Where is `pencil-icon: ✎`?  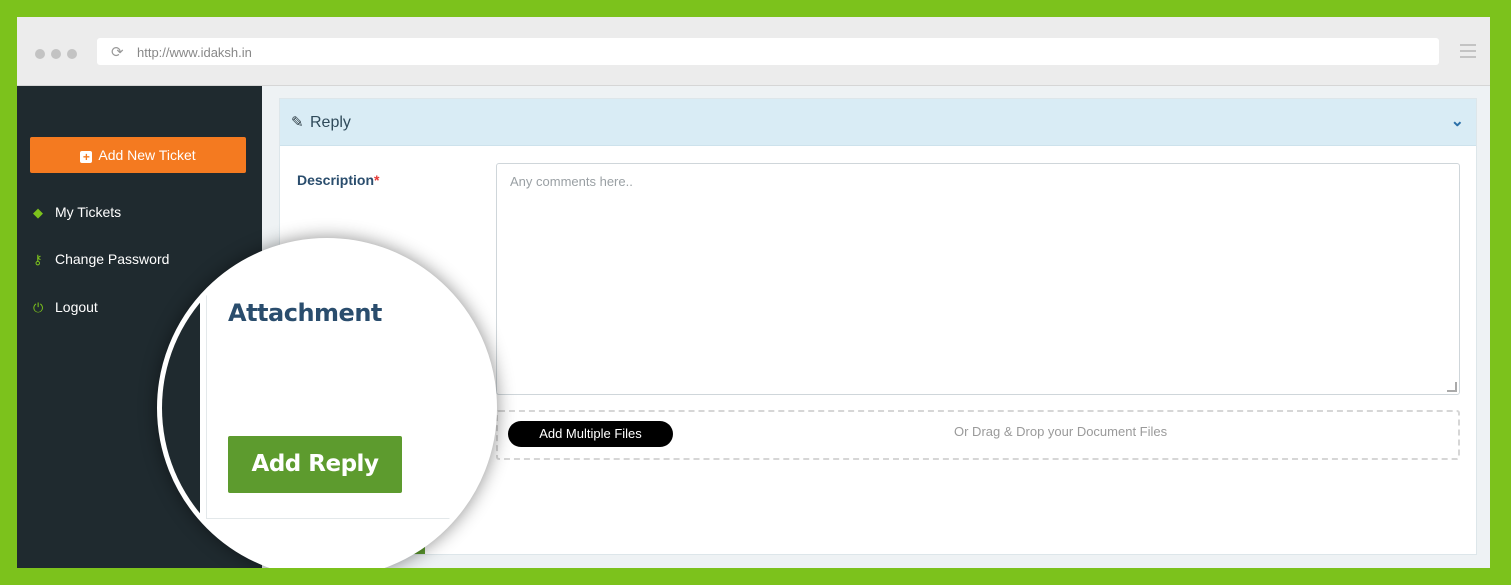
pencil-icon: ✎ is located at coordinates (297, 122).